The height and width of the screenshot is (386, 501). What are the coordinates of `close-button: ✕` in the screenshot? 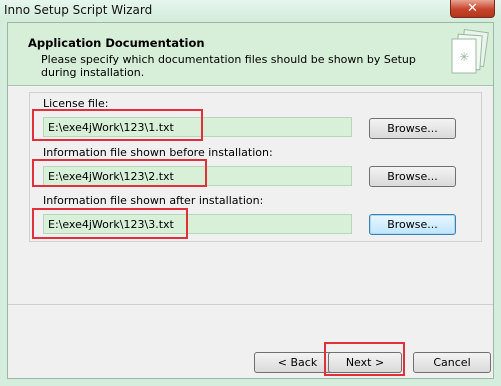 It's located at (472, 9).